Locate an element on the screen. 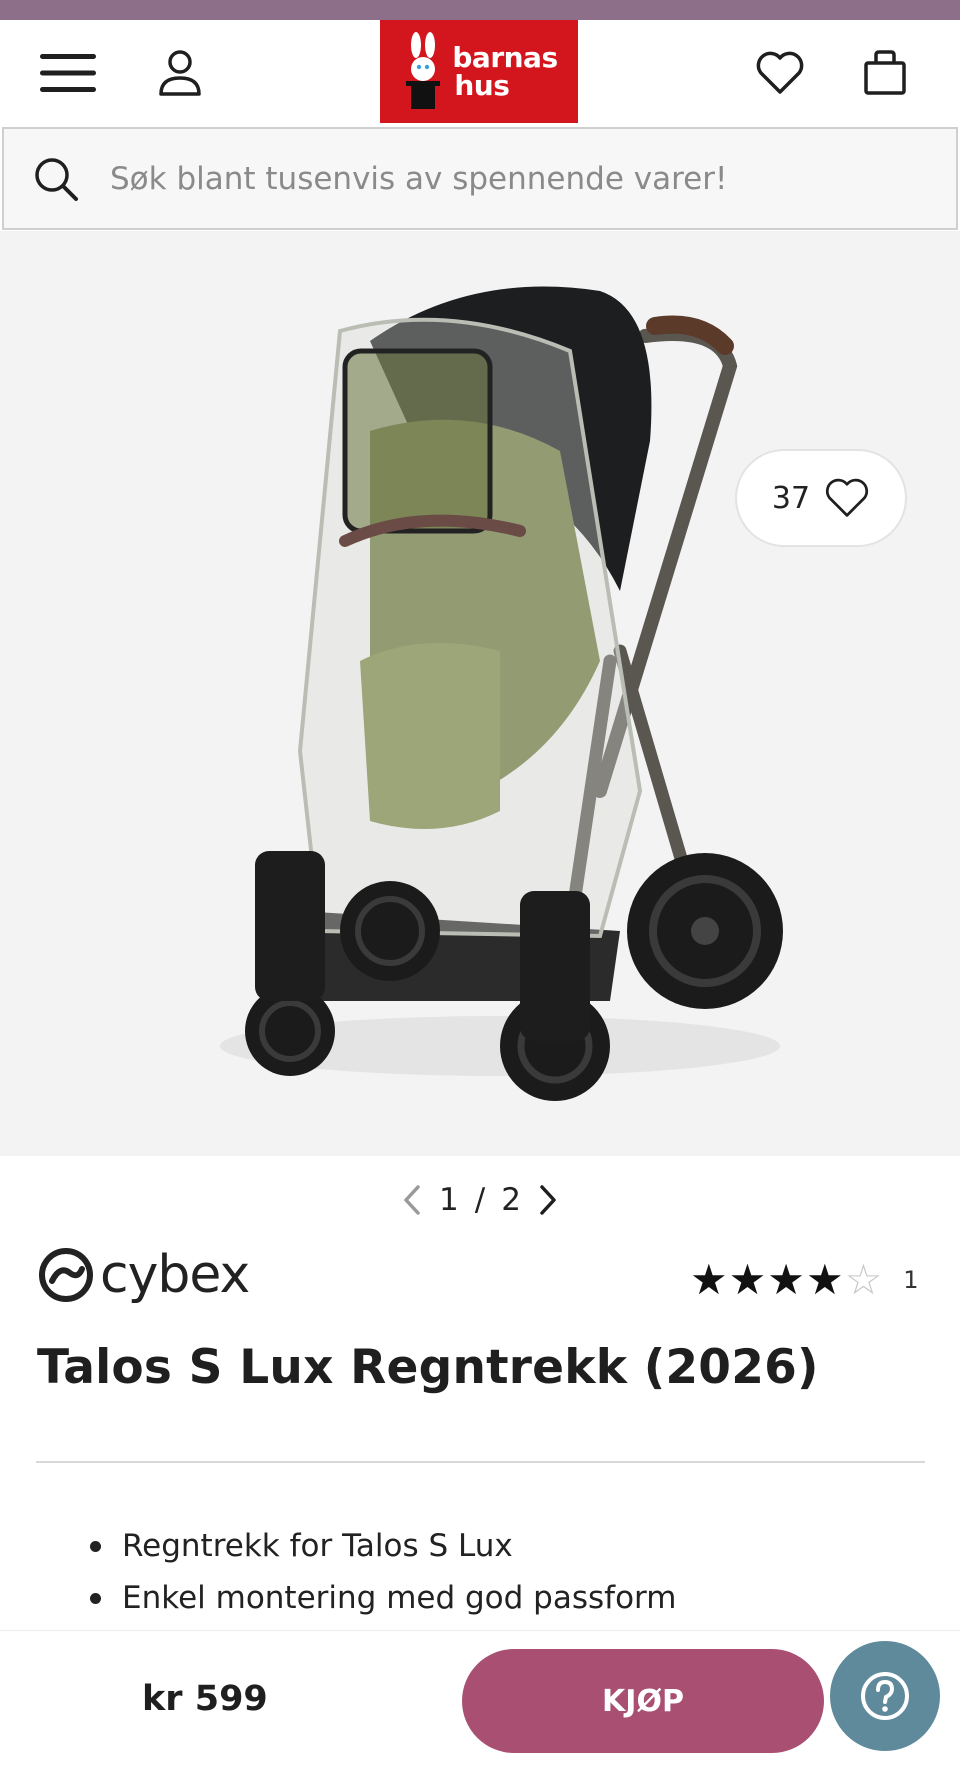  product-title: Talos S Lux Regntrekk (2026) is located at coordinates (428, 1367).